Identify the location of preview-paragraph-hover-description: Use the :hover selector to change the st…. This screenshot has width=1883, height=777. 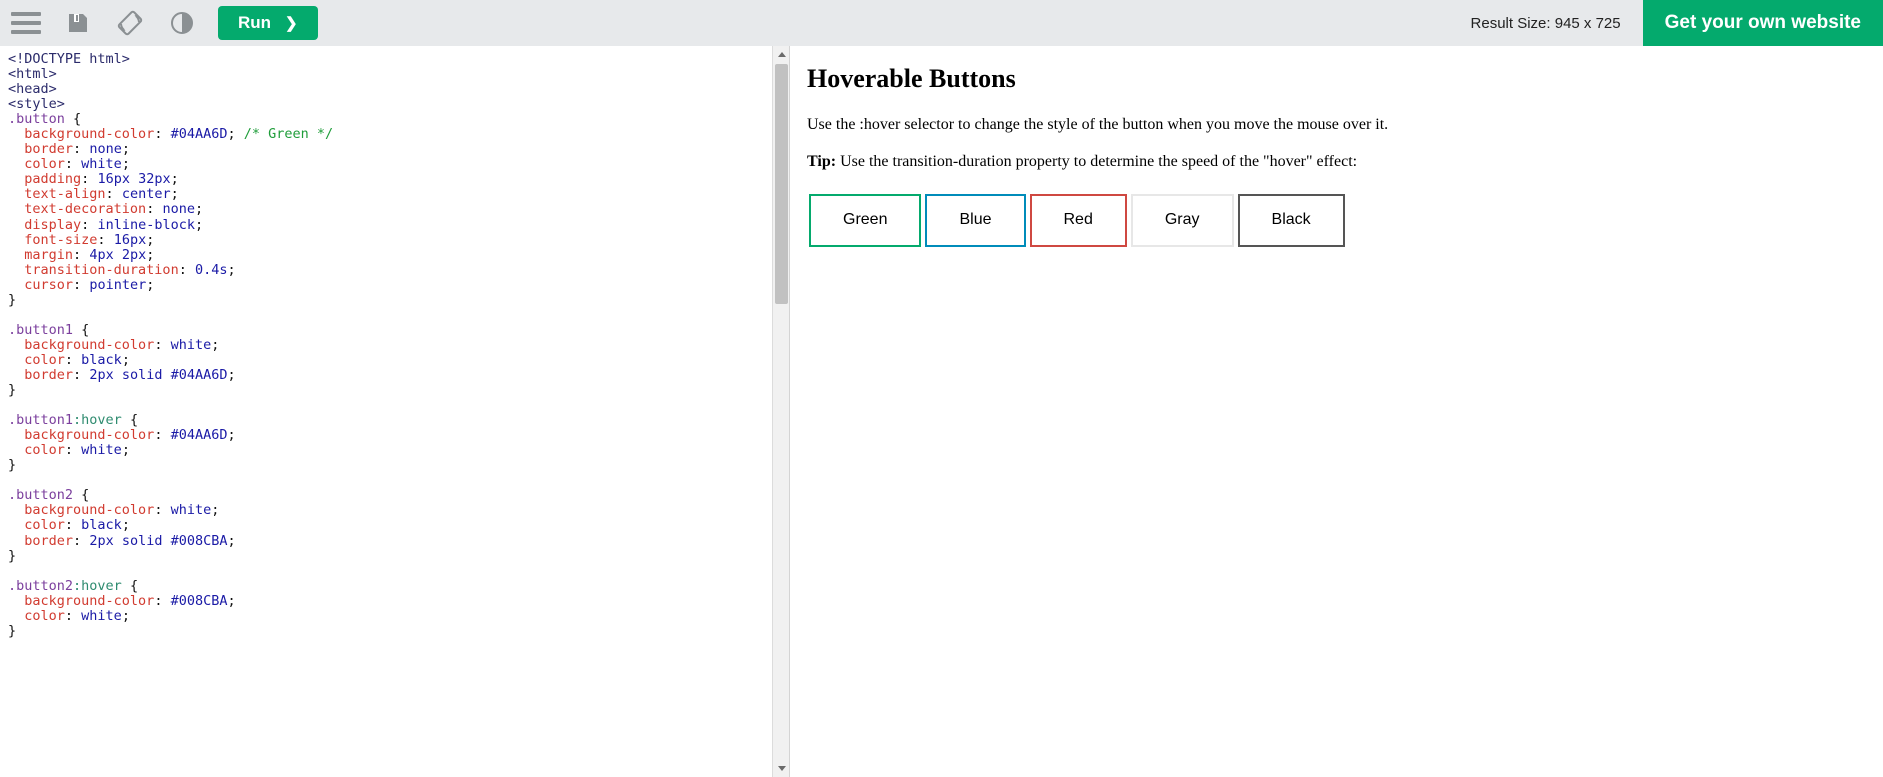
(1098, 124).